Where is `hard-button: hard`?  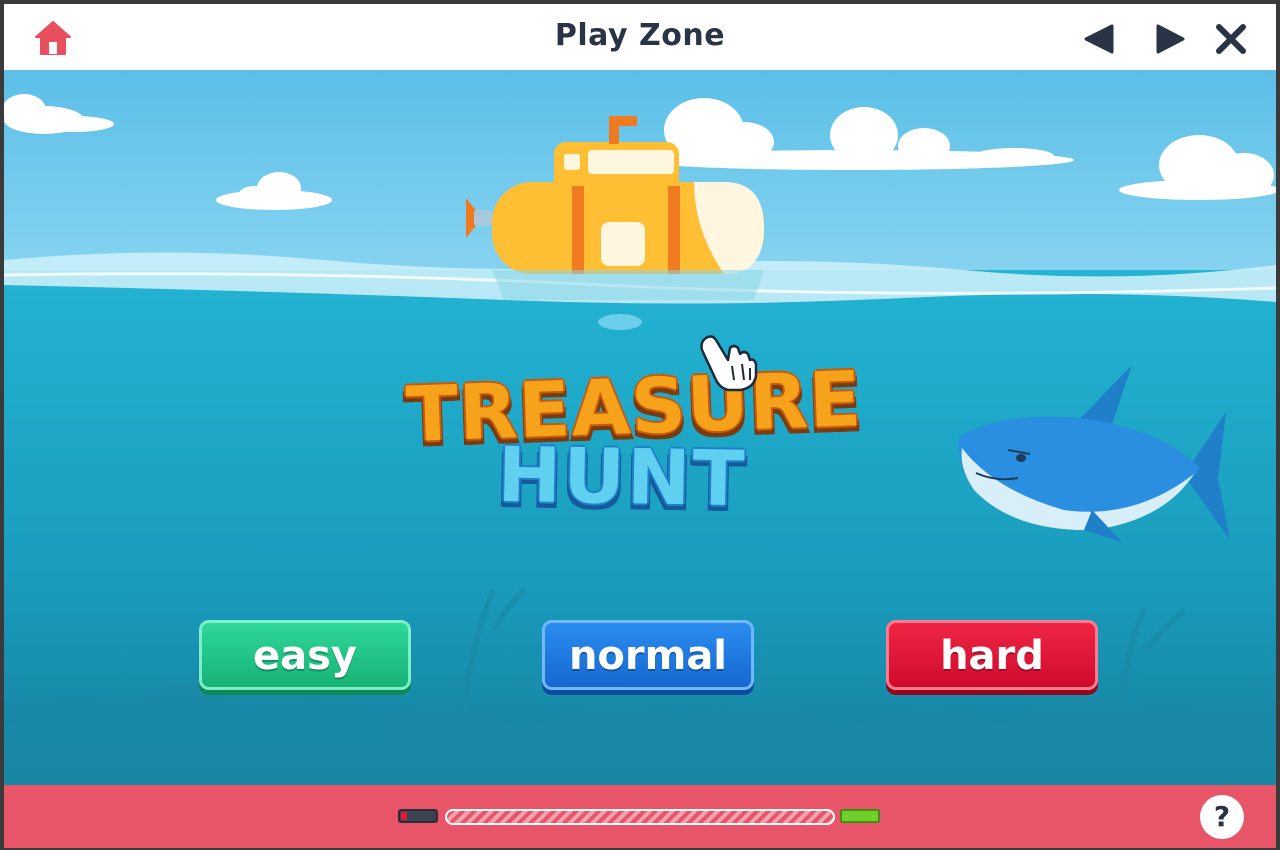
hard-button: hard is located at coordinates (992, 655).